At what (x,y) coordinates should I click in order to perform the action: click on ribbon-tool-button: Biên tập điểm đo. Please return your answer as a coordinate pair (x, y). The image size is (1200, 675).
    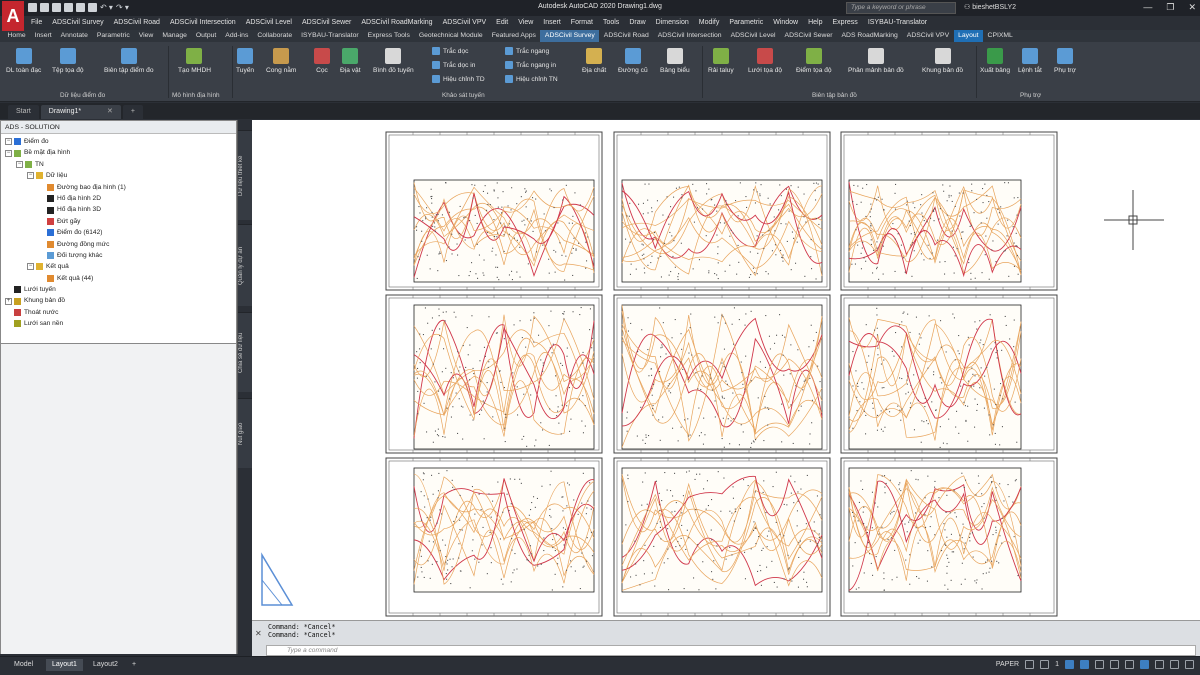
    Looking at the image, I should click on (129, 61).